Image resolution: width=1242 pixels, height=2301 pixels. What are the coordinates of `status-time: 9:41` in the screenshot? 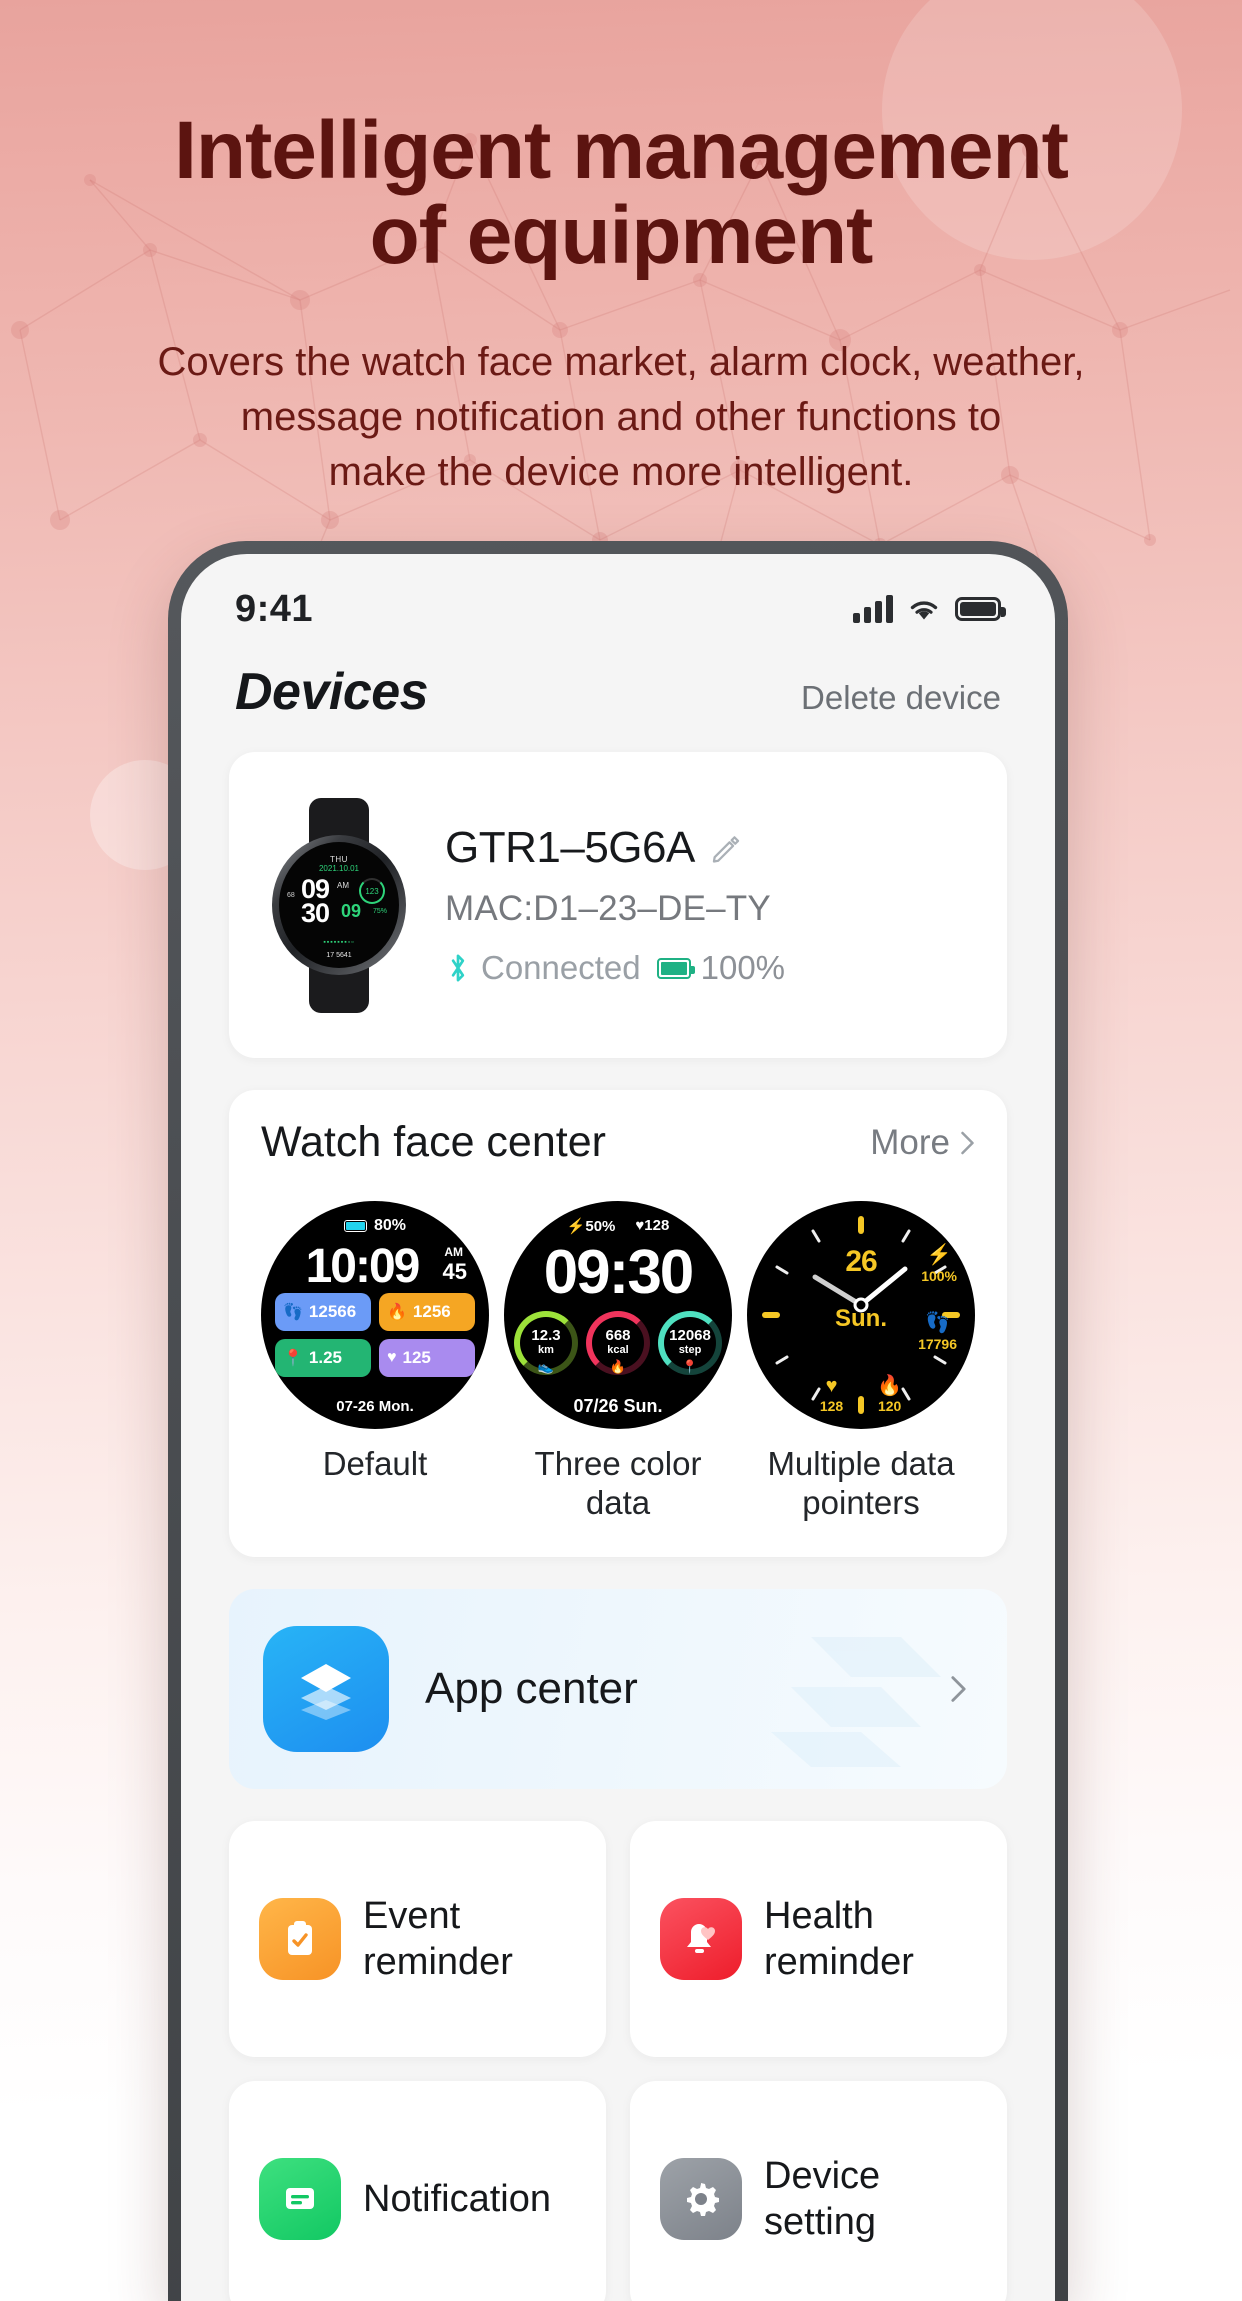 It's located at (274, 608).